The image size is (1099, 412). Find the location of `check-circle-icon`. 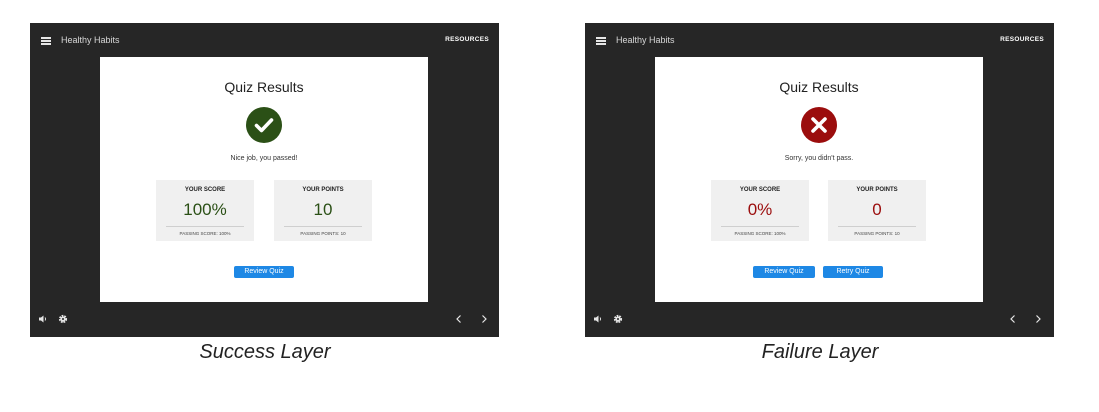

check-circle-icon is located at coordinates (264, 125).